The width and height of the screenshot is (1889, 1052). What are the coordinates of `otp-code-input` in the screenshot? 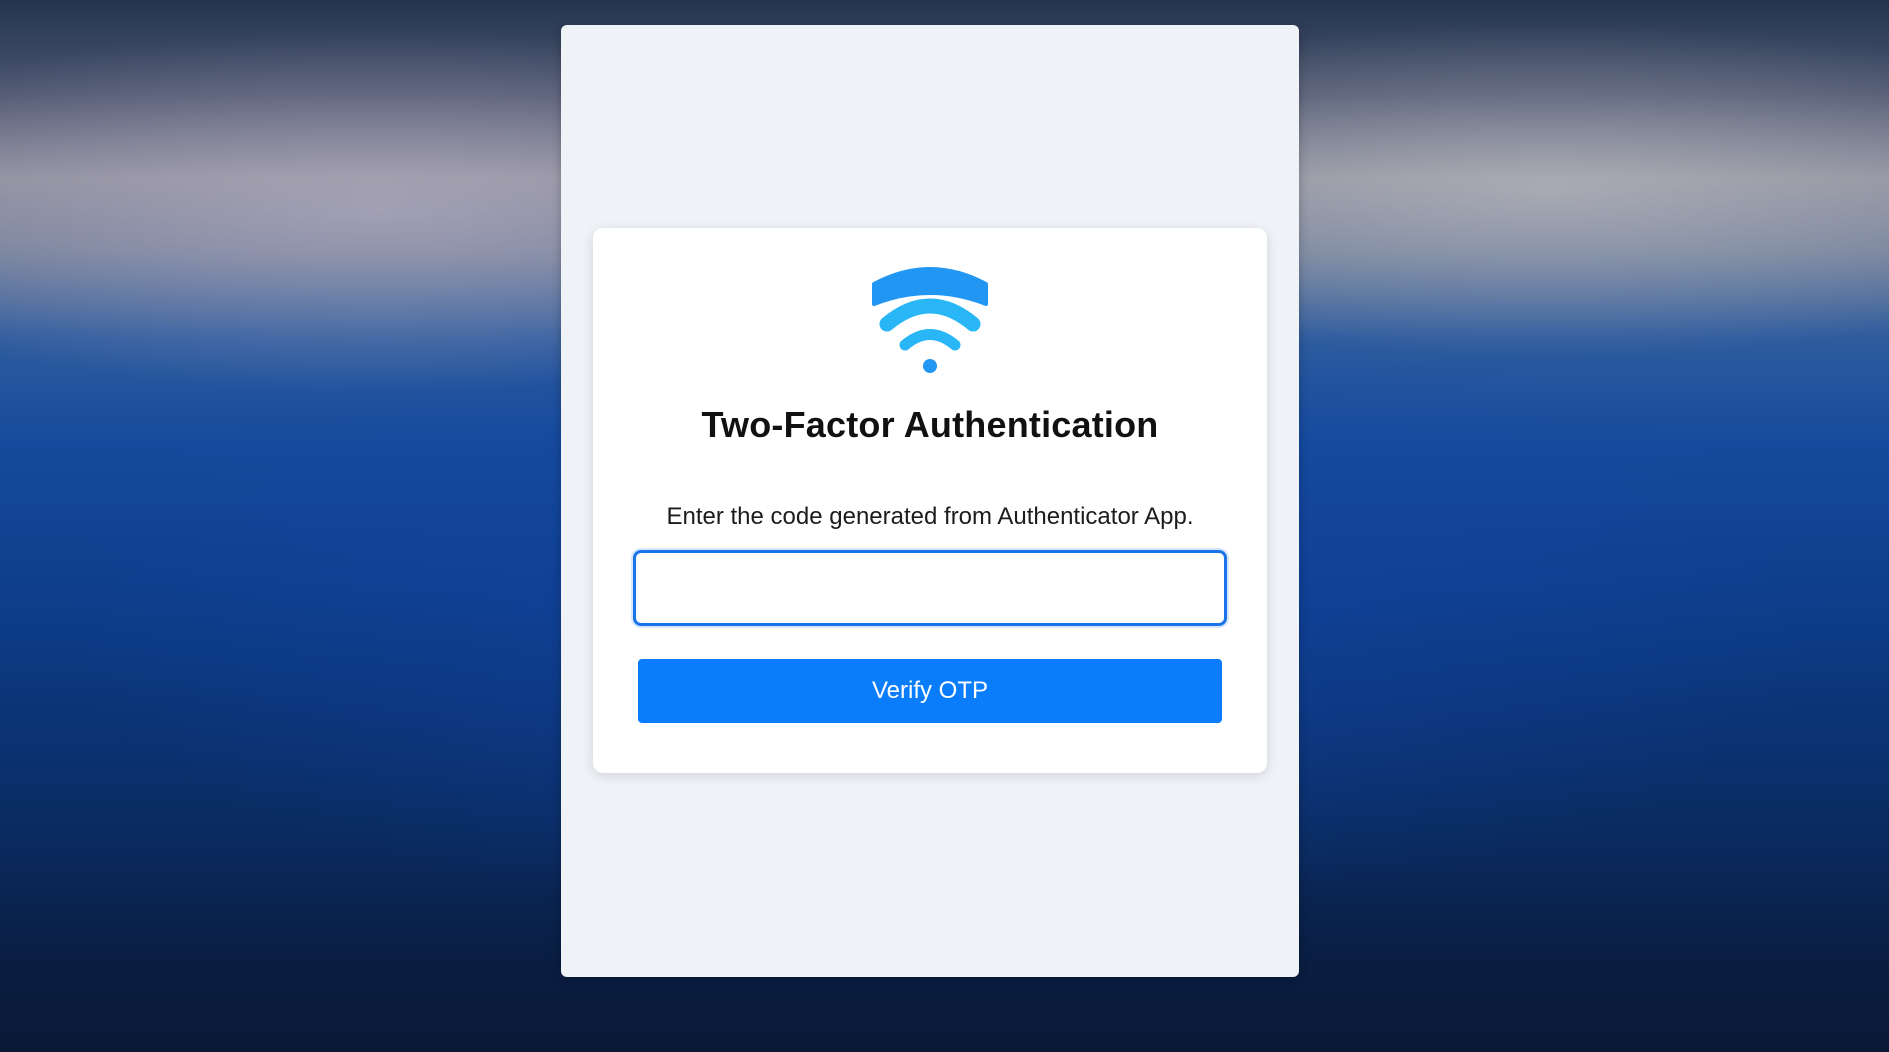 It's located at (930, 588).